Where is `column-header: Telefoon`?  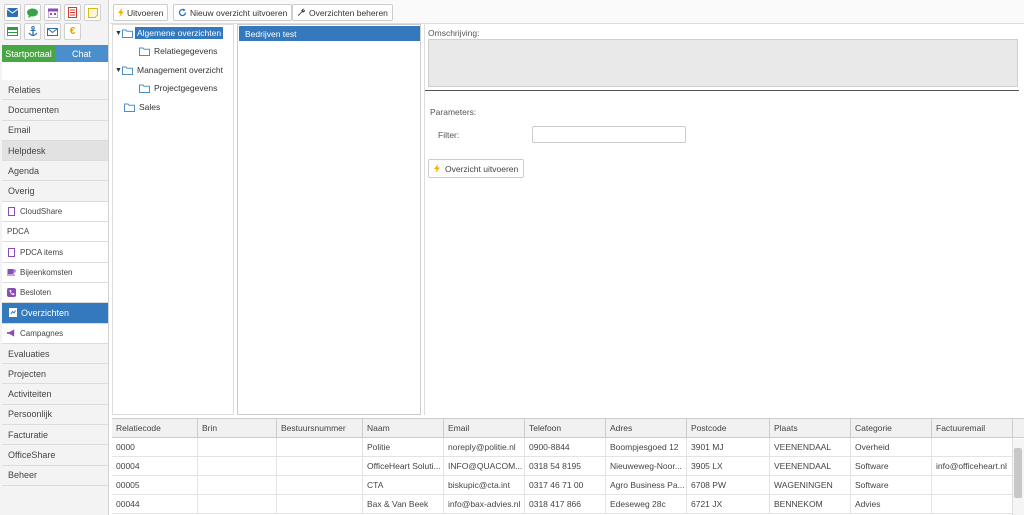
column-header: Telefoon is located at coordinates (565, 428).